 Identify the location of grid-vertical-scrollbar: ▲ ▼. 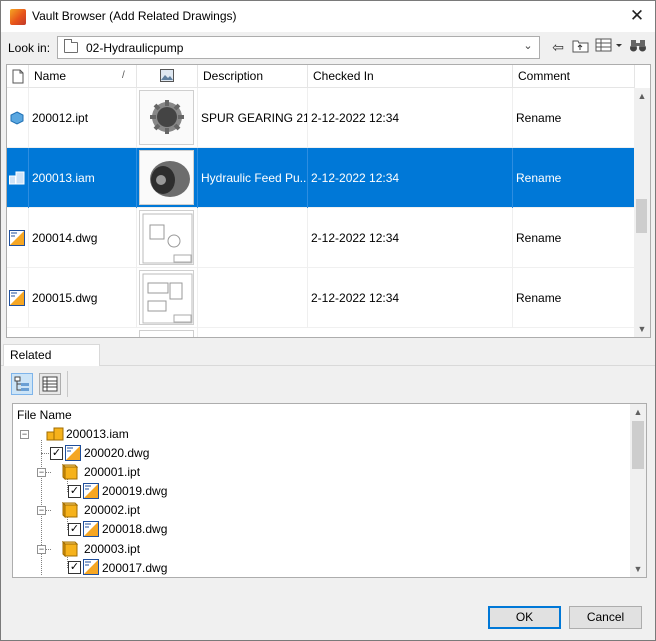
(642, 212).